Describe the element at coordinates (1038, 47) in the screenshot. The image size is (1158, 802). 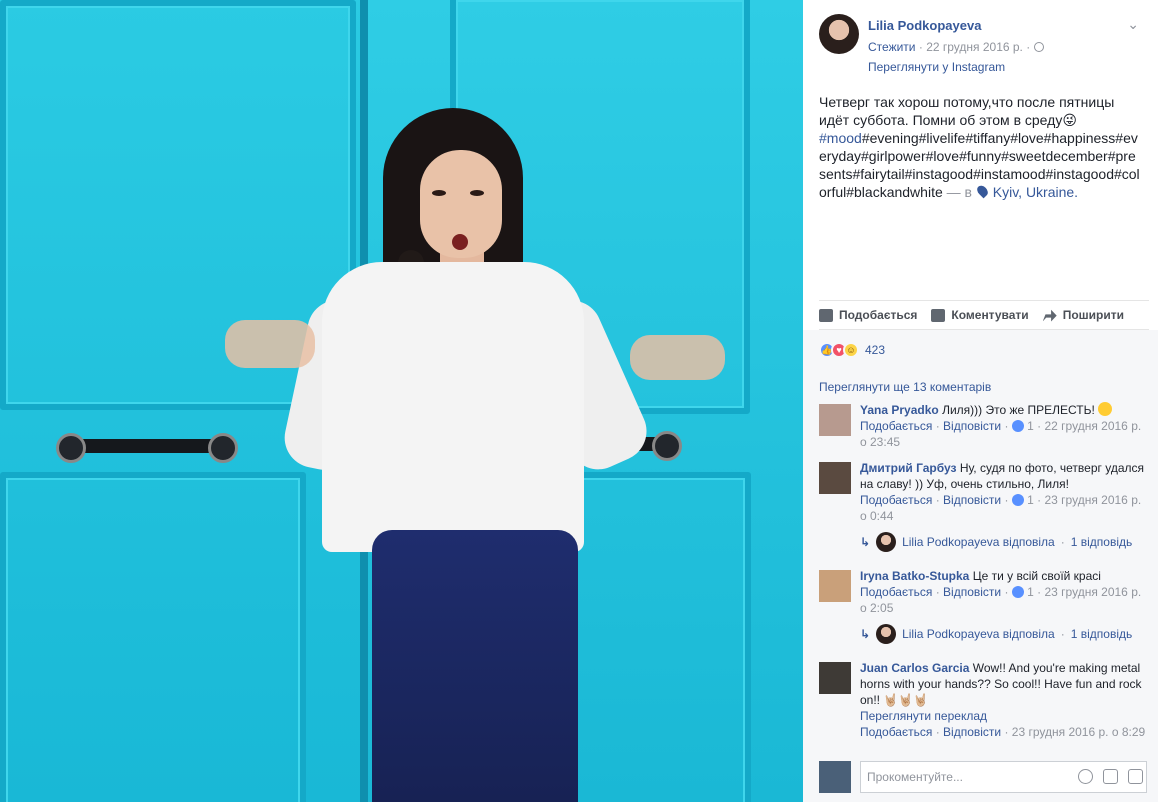
I see `globe-icon` at that location.